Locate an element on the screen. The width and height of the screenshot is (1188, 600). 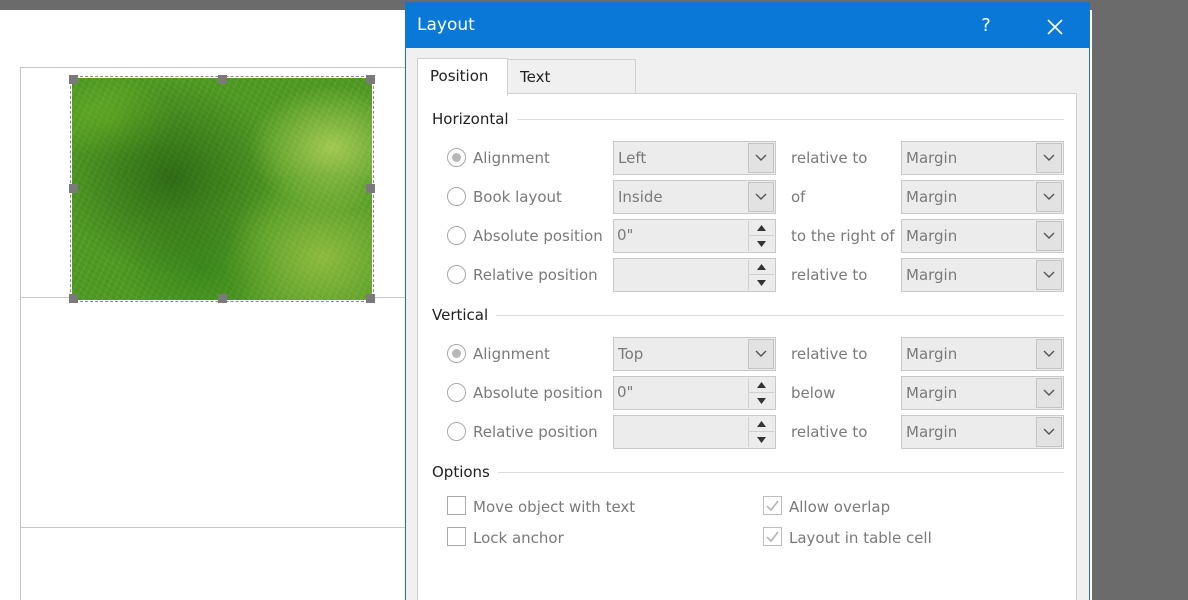
spinner-buttons is located at coordinates (761, 432).